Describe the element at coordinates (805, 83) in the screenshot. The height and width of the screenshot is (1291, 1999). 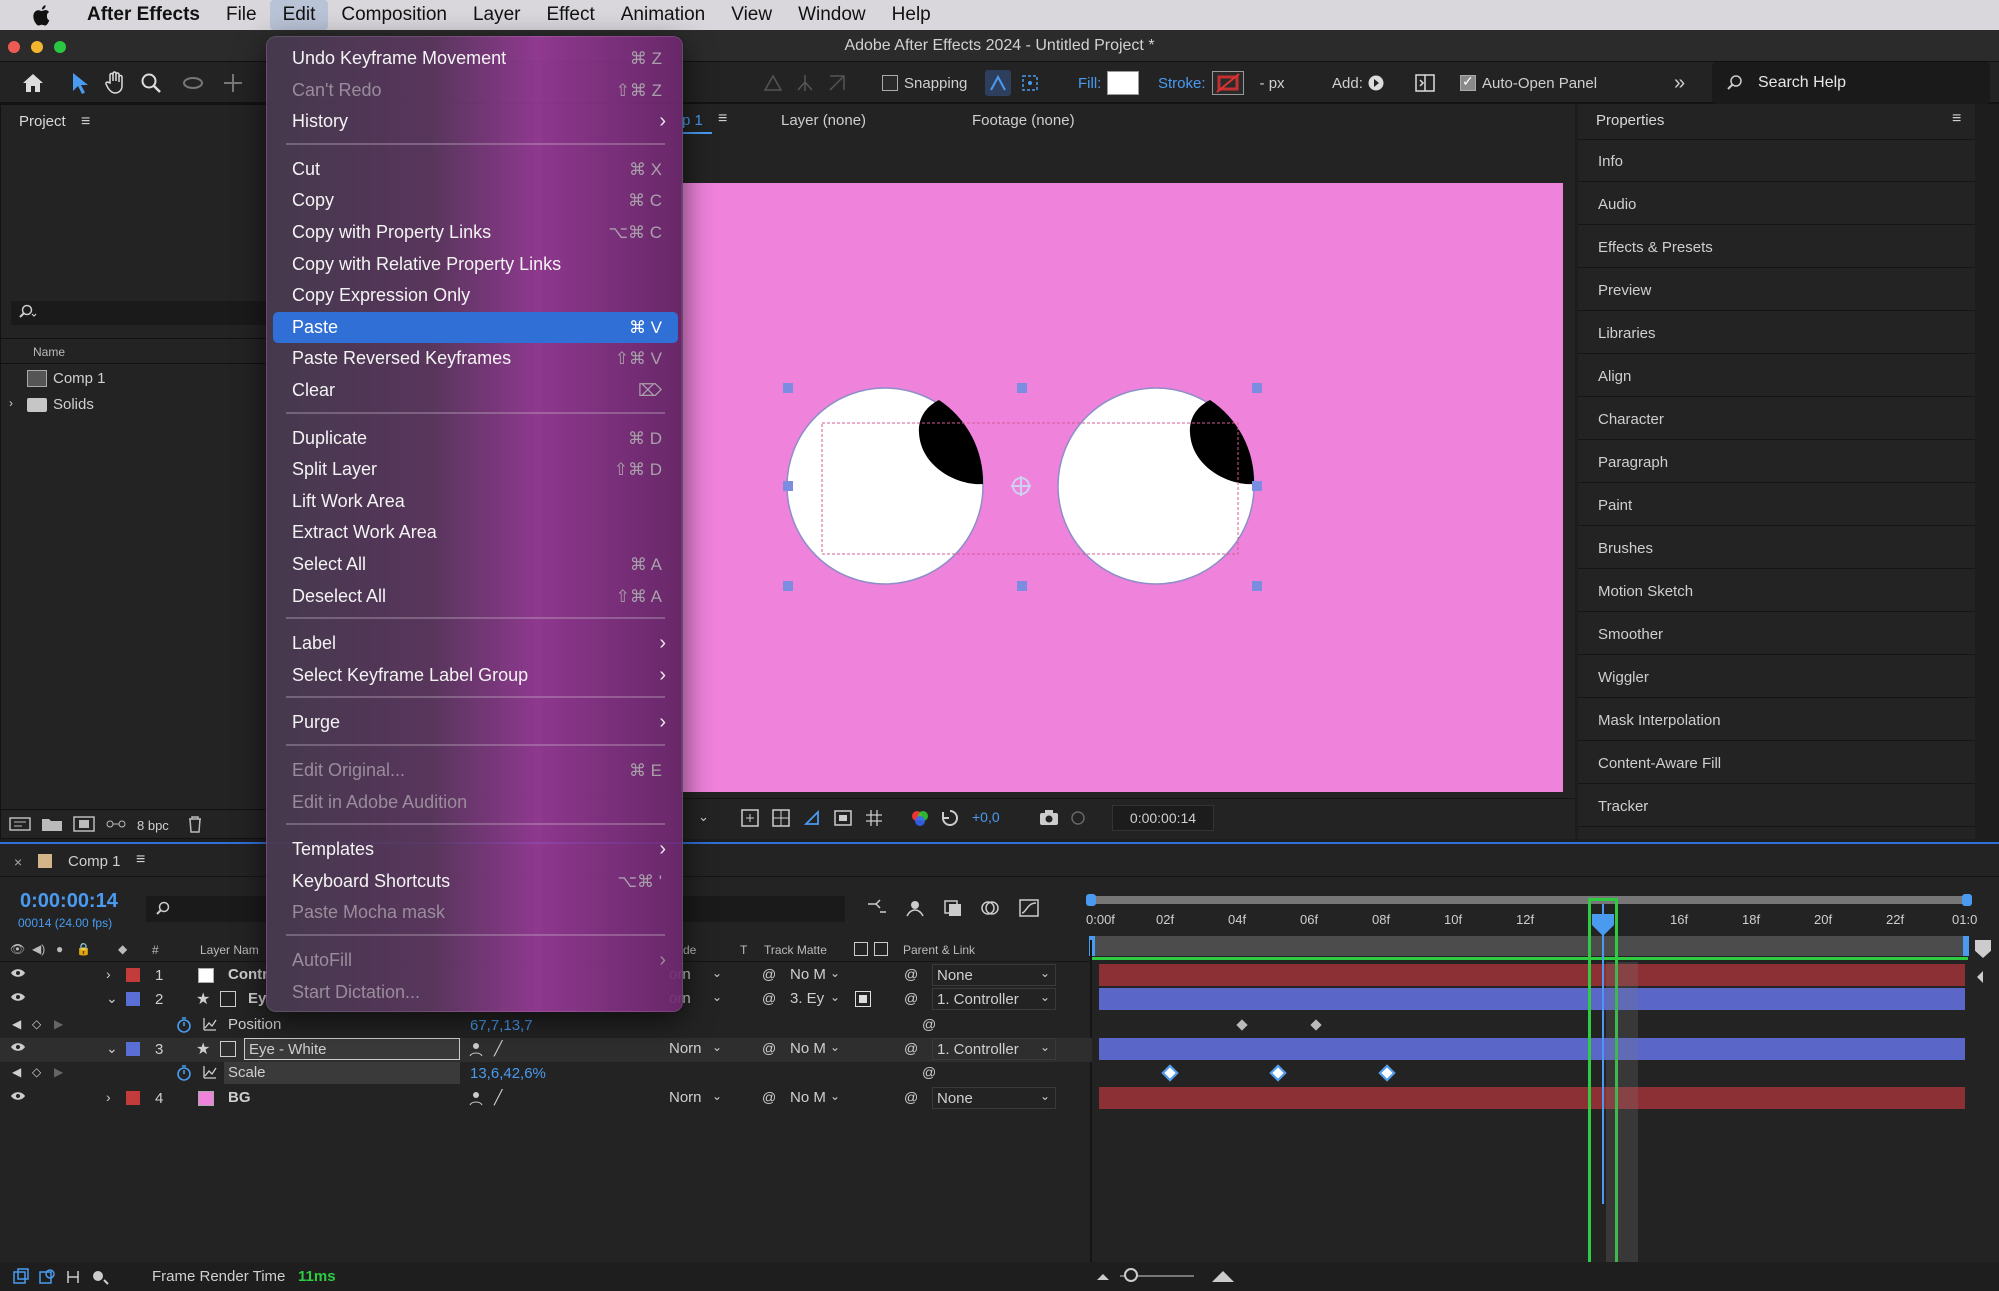
I see `puppet-advanced-tool-icon` at that location.